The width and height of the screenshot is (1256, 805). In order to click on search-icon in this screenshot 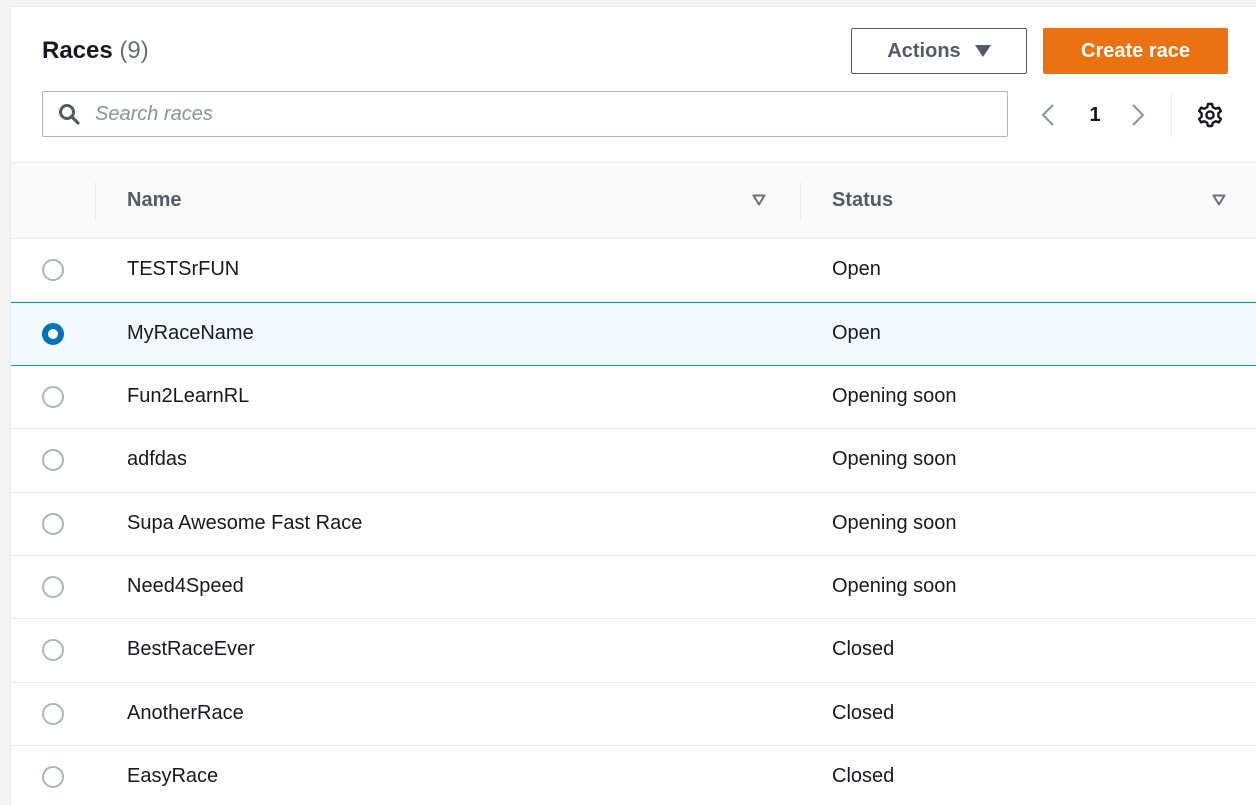, I will do `click(69, 114)`.